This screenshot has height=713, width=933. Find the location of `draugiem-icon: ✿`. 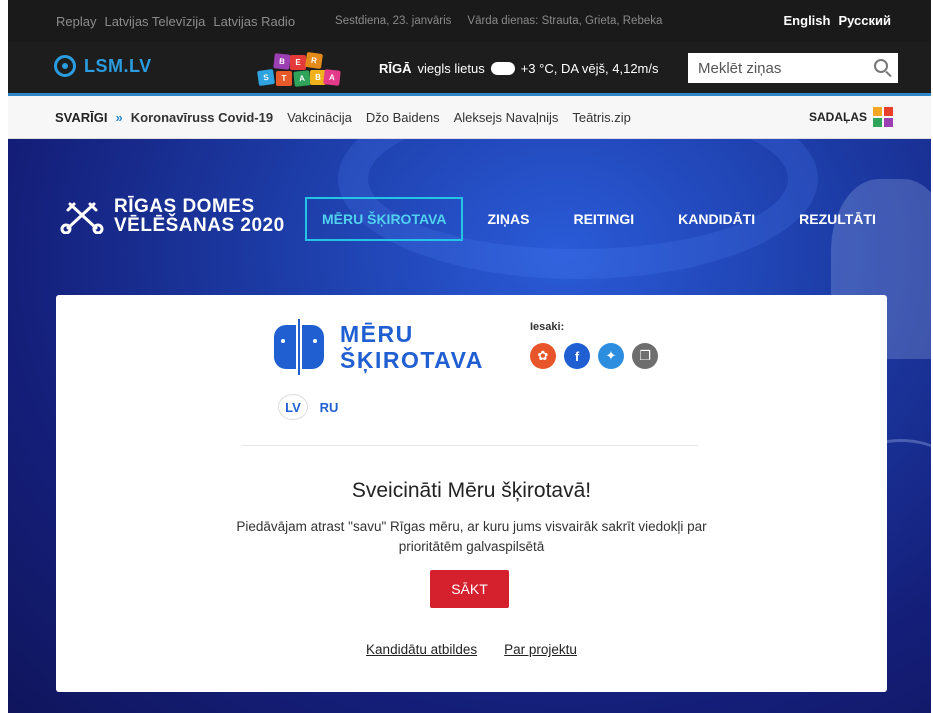

draugiem-icon: ✿ is located at coordinates (543, 356).